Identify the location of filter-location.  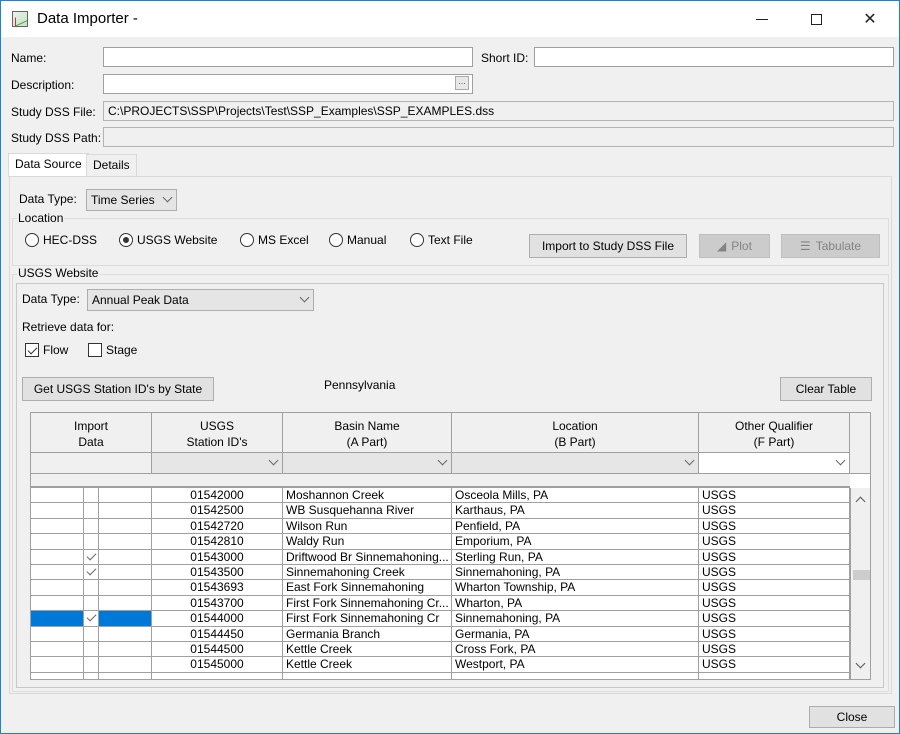
(575, 463).